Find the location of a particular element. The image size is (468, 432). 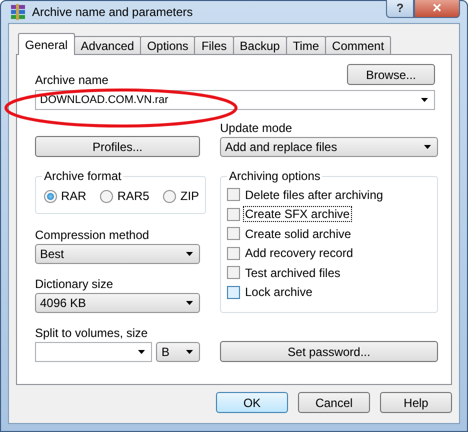

tab: Advanced is located at coordinates (108, 45).